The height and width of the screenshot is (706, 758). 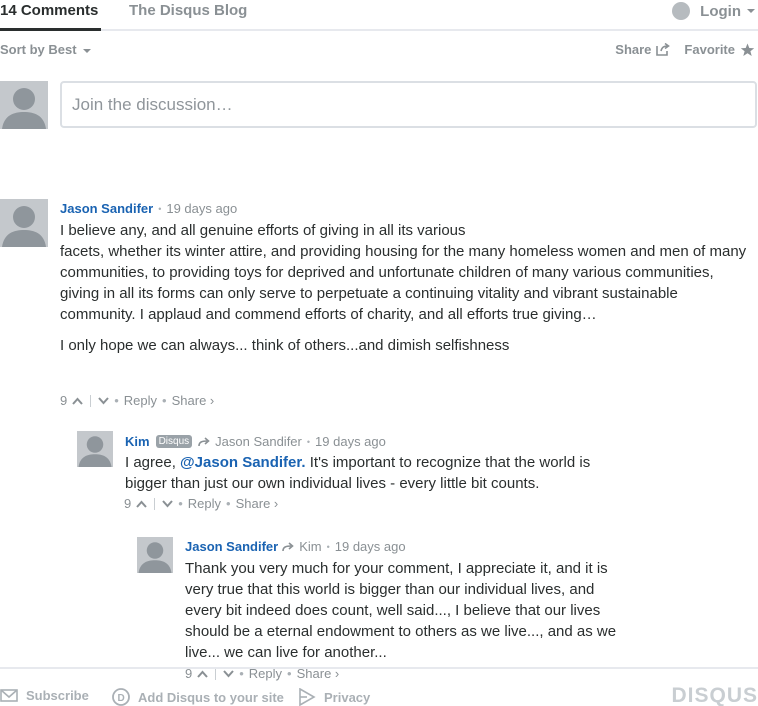 I want to click on comment-text-part: I agree,, so click(x=153, y=462).